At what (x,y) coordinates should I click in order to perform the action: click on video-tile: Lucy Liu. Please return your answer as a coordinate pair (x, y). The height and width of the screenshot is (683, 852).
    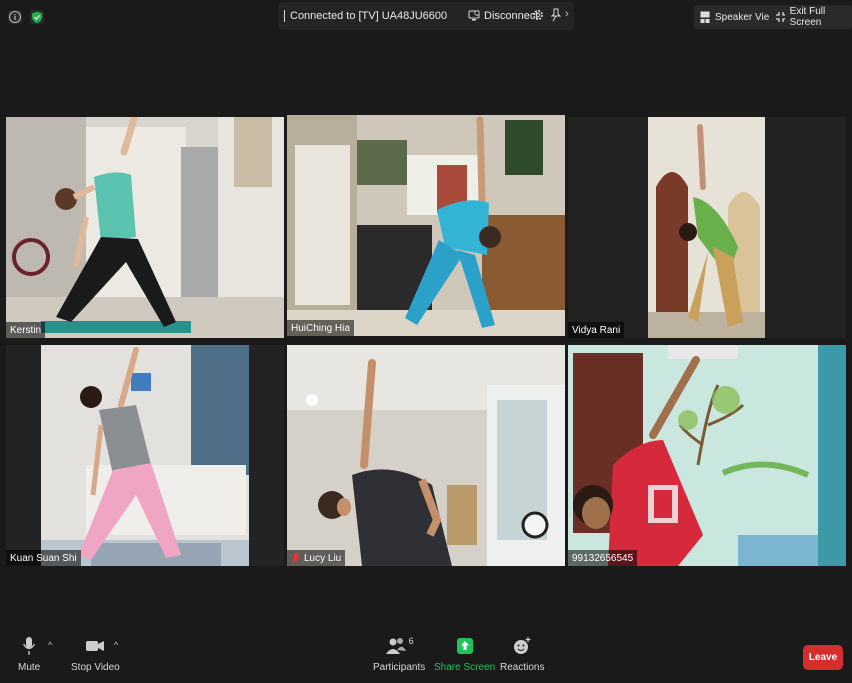
    Looking at the image, I should click on (426, 455).